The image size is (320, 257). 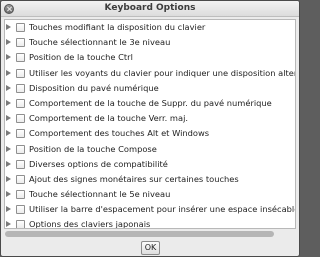 I want to click on option-label: Diverses options de compatibilité, so click(x=98, y=163).